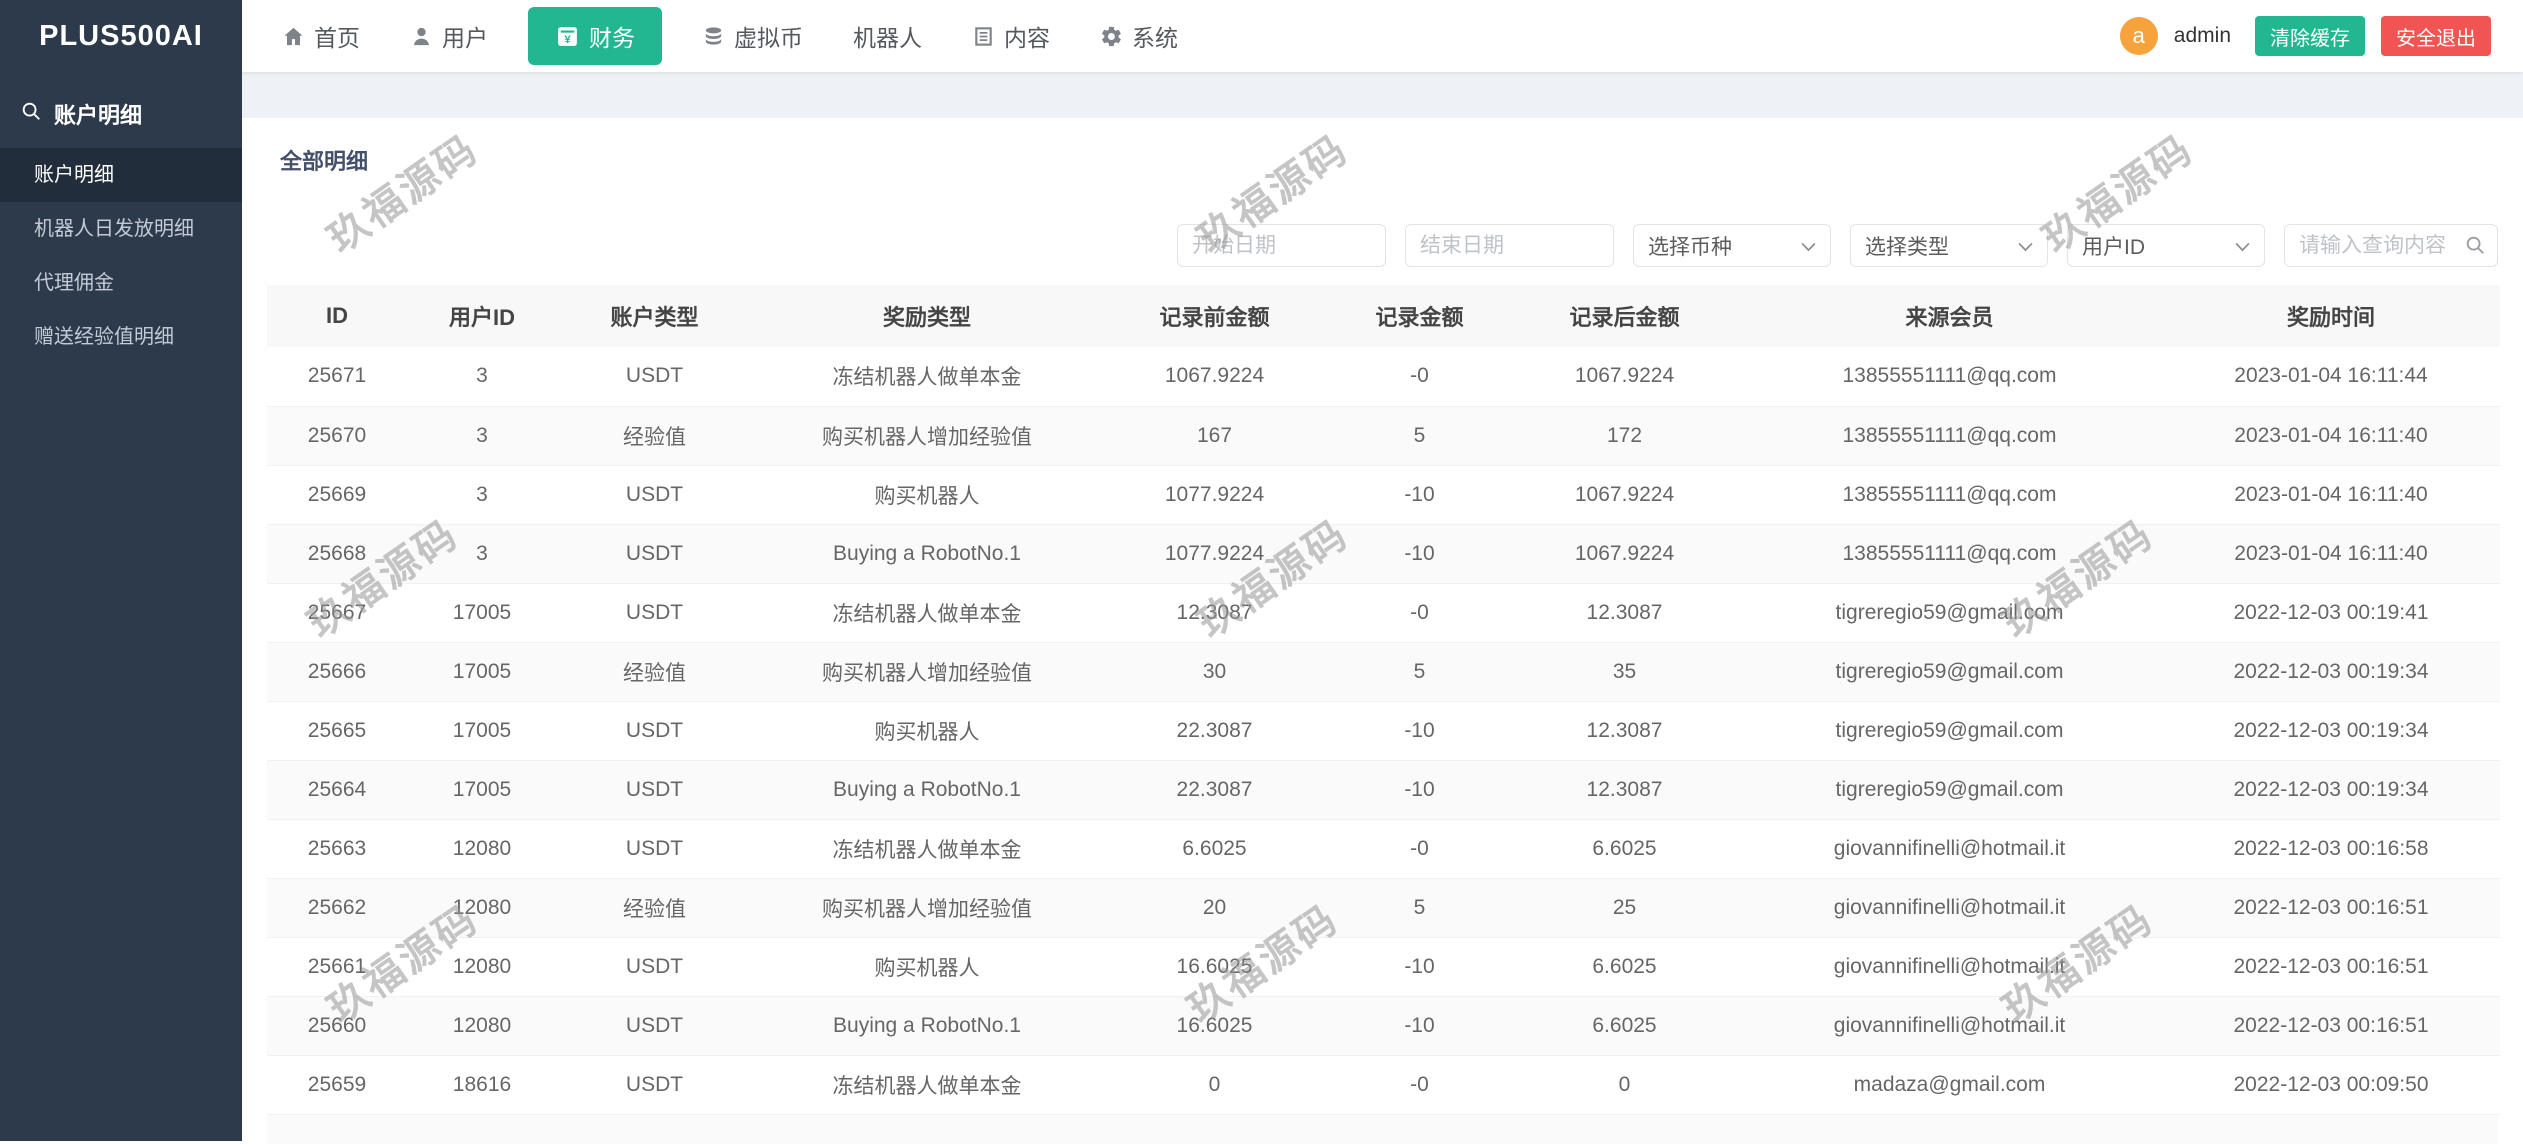 The height and width of the screenshot is (1144, 2523). I want to click on end-date-input, so click(1509, 245).